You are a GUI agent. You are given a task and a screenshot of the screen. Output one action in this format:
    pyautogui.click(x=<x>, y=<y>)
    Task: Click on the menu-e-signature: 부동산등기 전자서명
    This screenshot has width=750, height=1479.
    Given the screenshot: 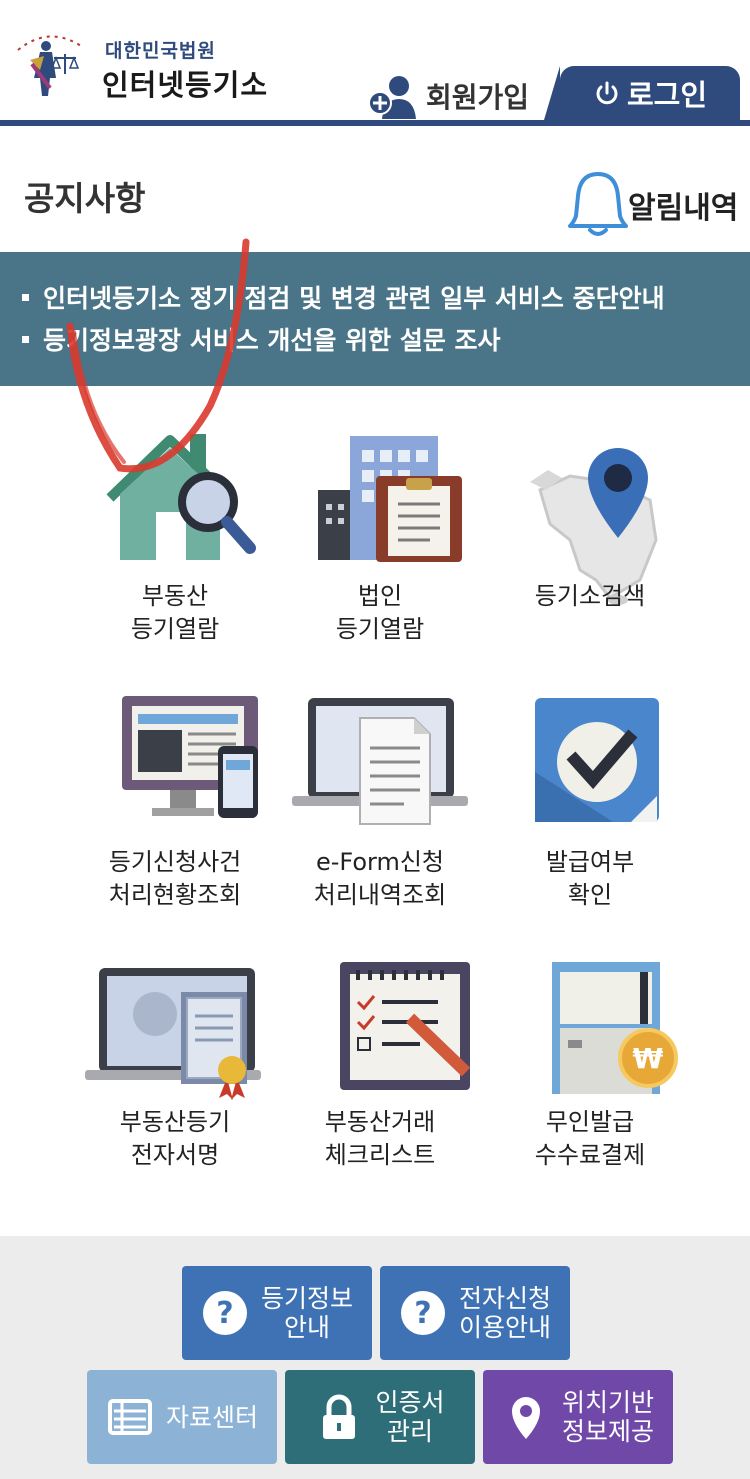 What is the action you would take?
    pyautogui.click(x=175, y=1087)
    